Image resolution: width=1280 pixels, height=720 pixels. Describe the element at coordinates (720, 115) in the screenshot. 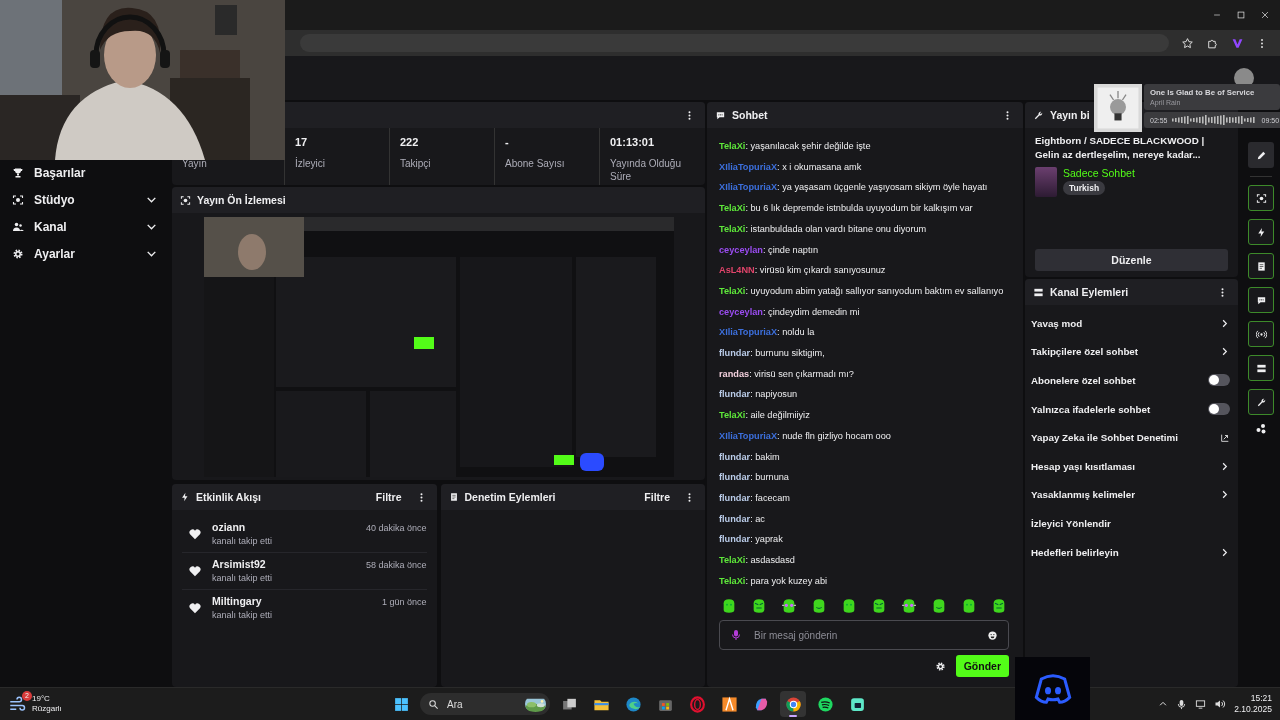

I see `chat-icon` at that location.